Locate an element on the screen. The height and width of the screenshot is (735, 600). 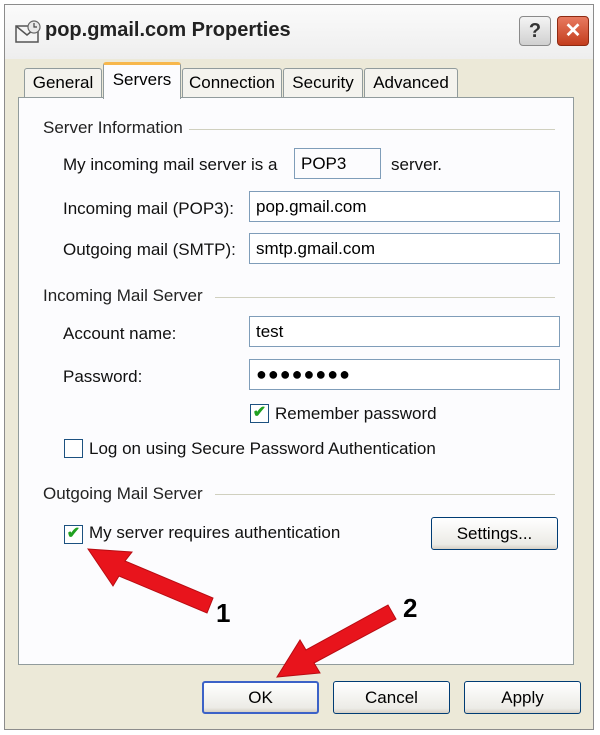
remember-password-label: Remember password is located at coordinates (356, 413).